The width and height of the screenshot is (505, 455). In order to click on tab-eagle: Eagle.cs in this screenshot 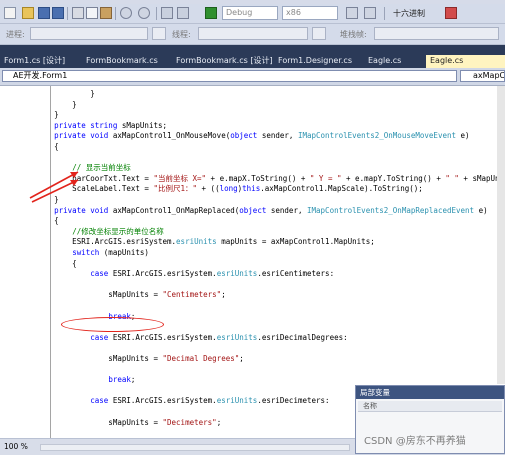, I will do `click(394, 61)`.